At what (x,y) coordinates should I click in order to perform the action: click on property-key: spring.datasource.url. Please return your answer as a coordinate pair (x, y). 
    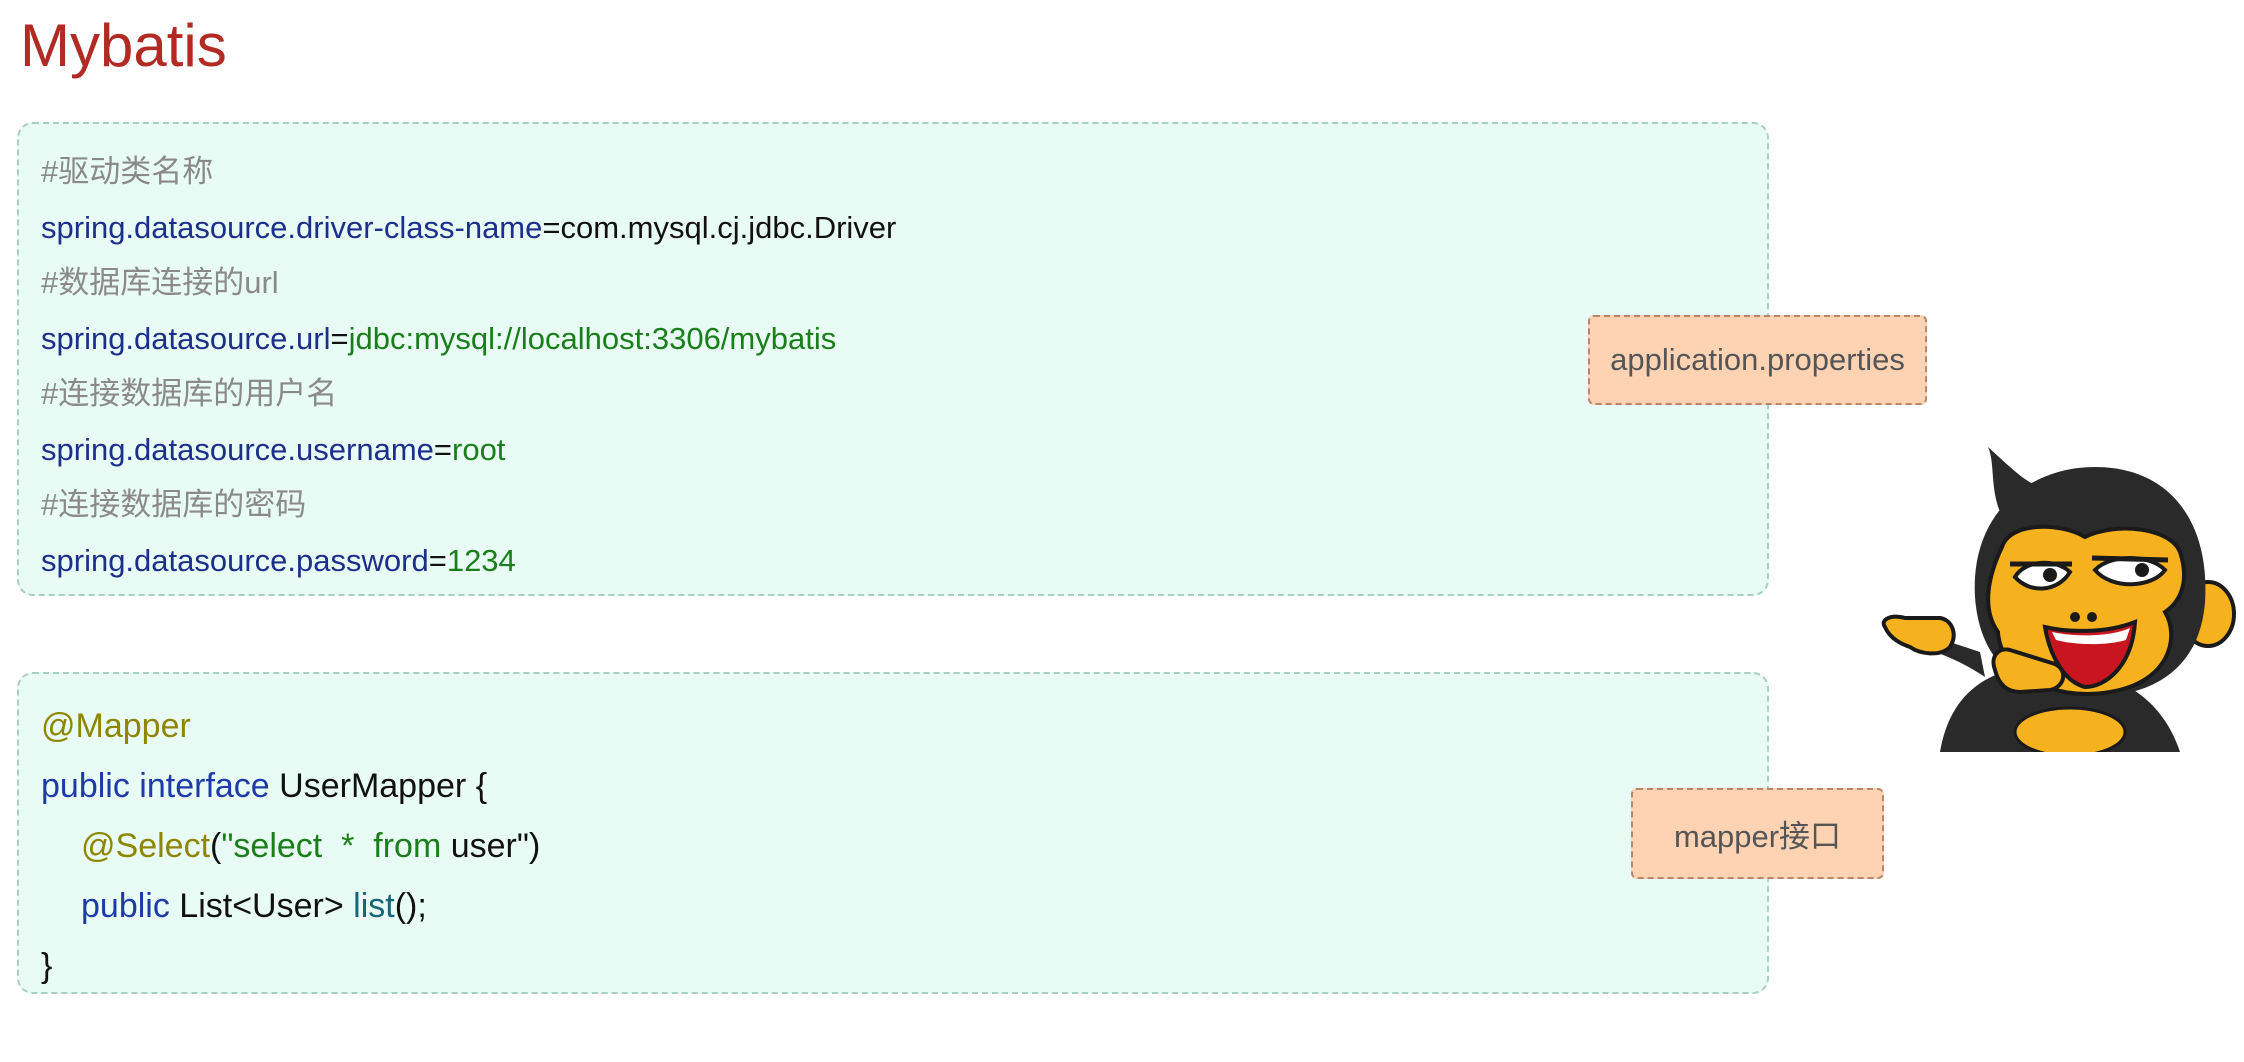
    Looking at the image, I should click on (186, 338).